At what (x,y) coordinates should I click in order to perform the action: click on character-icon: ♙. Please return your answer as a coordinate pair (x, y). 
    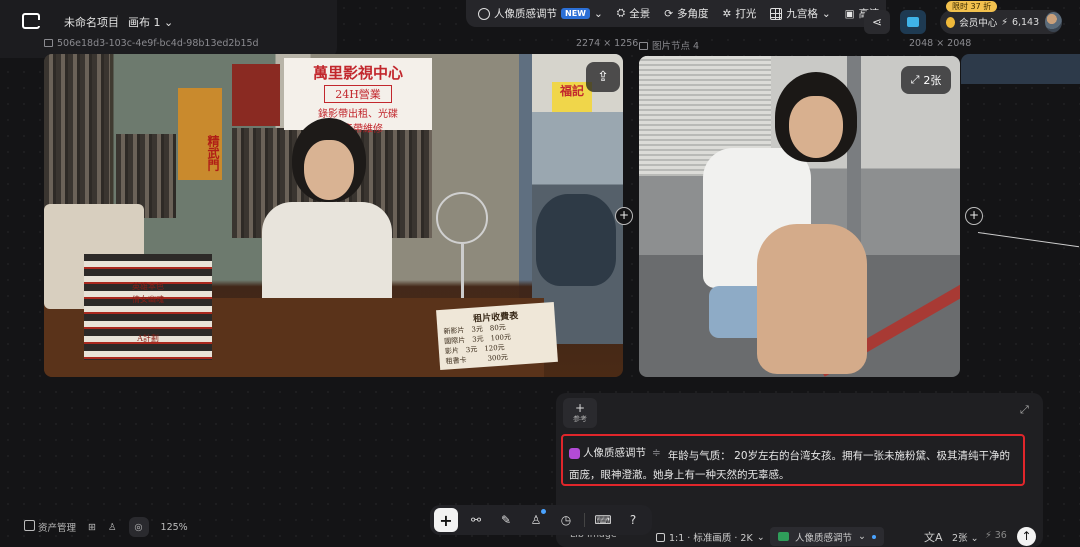
    Looking at the image, I should click on (536, 520).